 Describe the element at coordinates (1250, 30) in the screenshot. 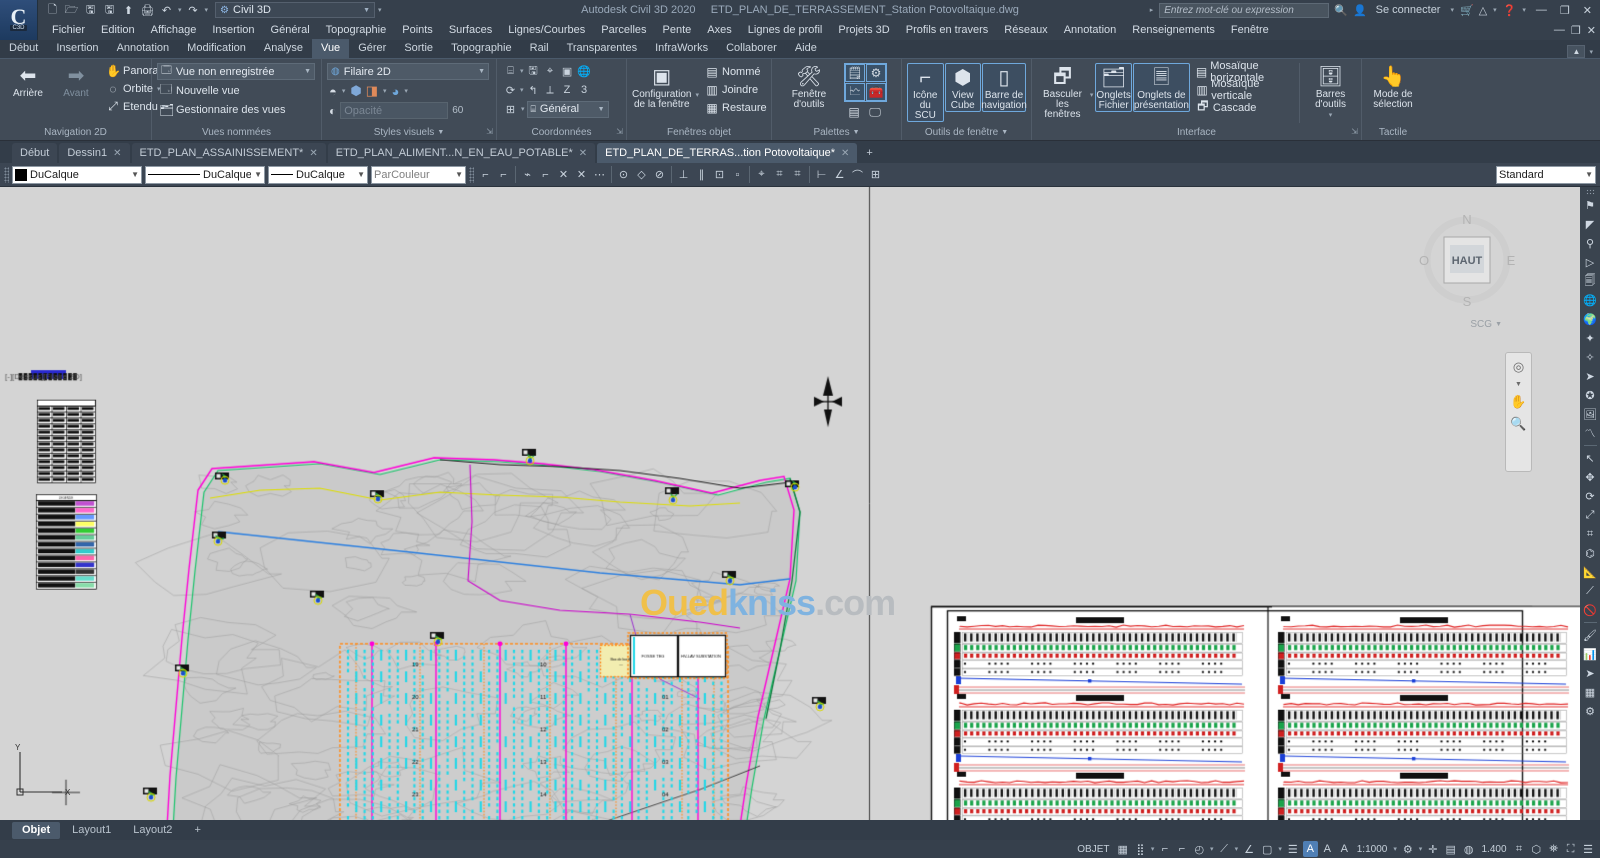

I see `menu-item-fen-tre: Fenêtre` at that location.